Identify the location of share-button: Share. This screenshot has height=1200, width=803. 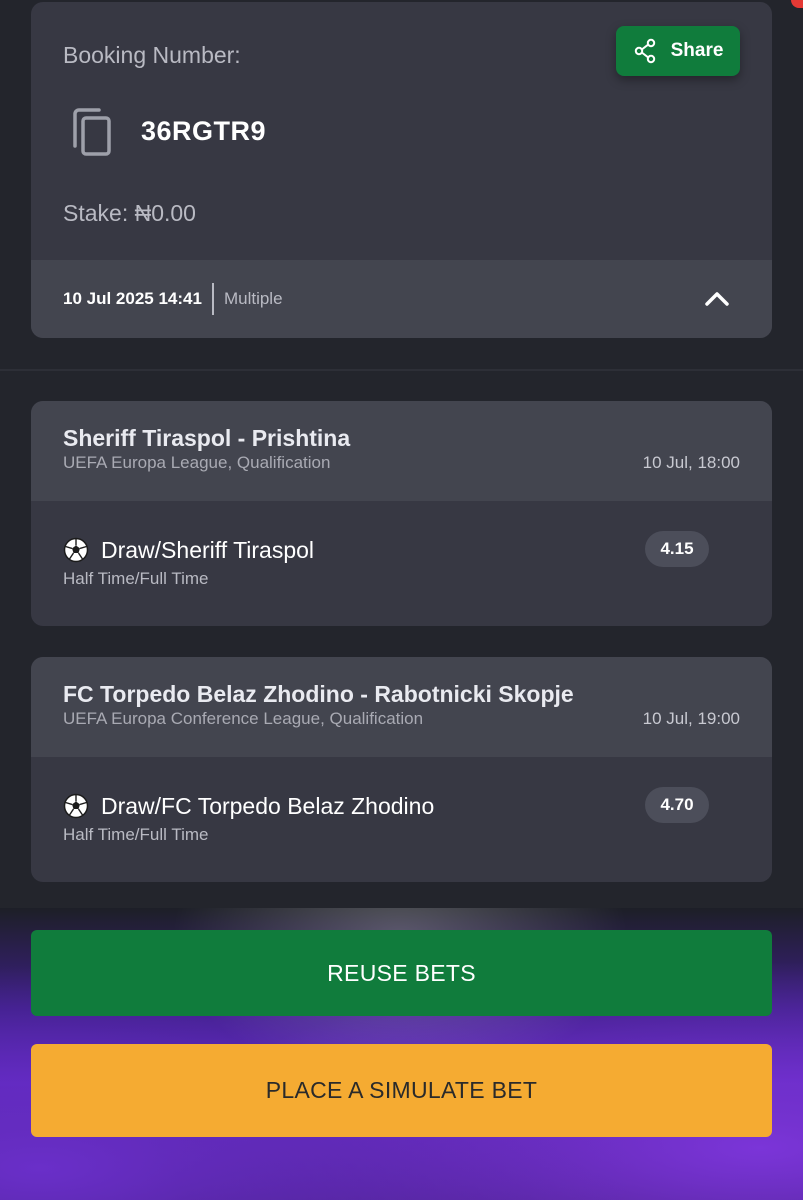
(678, 51).